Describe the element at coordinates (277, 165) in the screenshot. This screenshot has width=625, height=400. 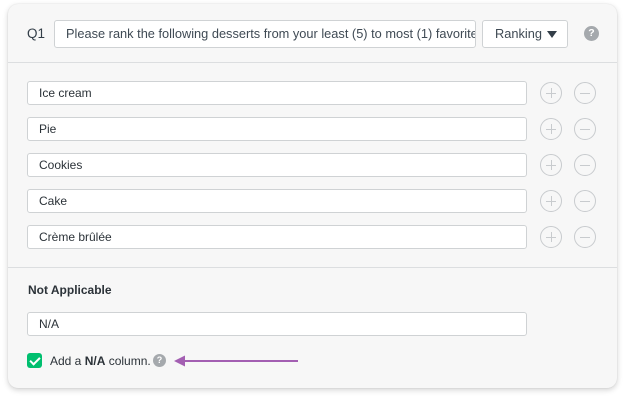
I see `answer-option-input: Cookies` at that location.